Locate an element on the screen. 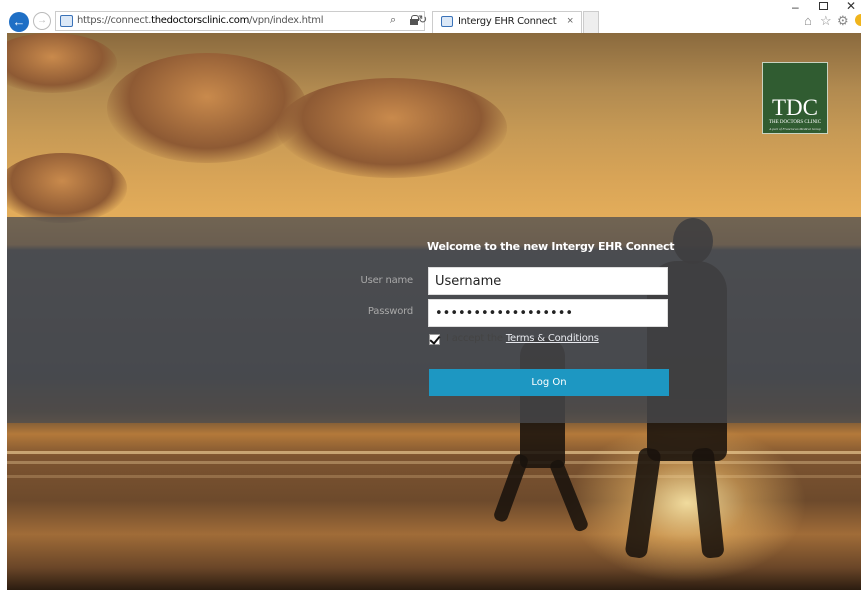  window-close-icon: ✕ is located at coordinates (851, 6).